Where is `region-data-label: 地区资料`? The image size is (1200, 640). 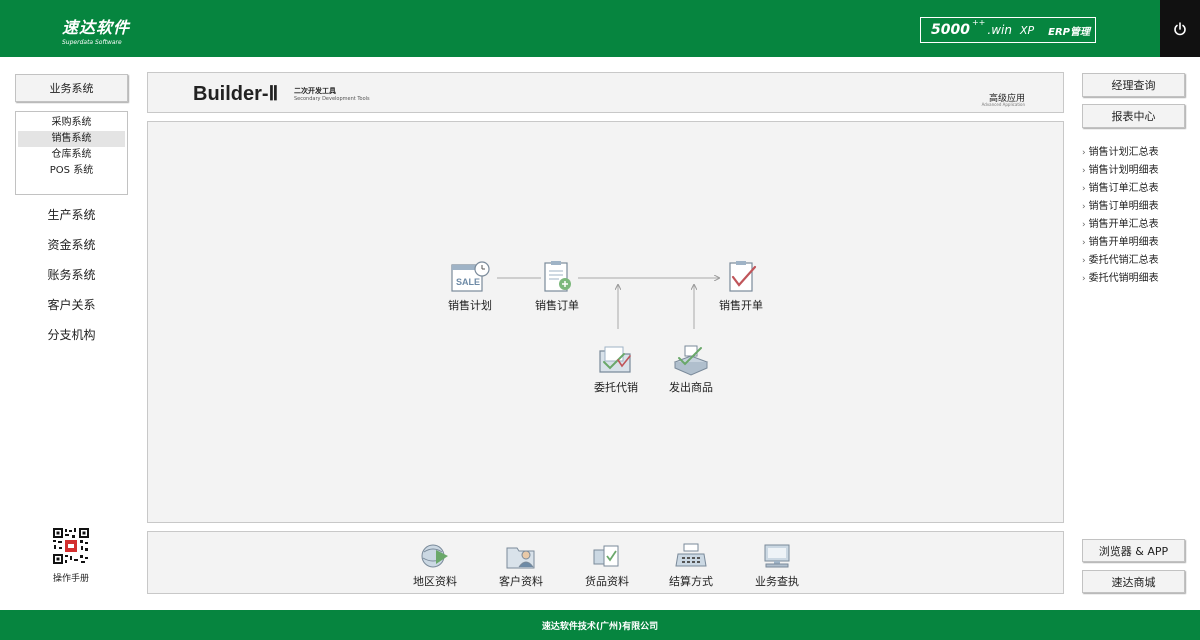
region-data-label: 地区资料 is located at coordinates (435, 581).